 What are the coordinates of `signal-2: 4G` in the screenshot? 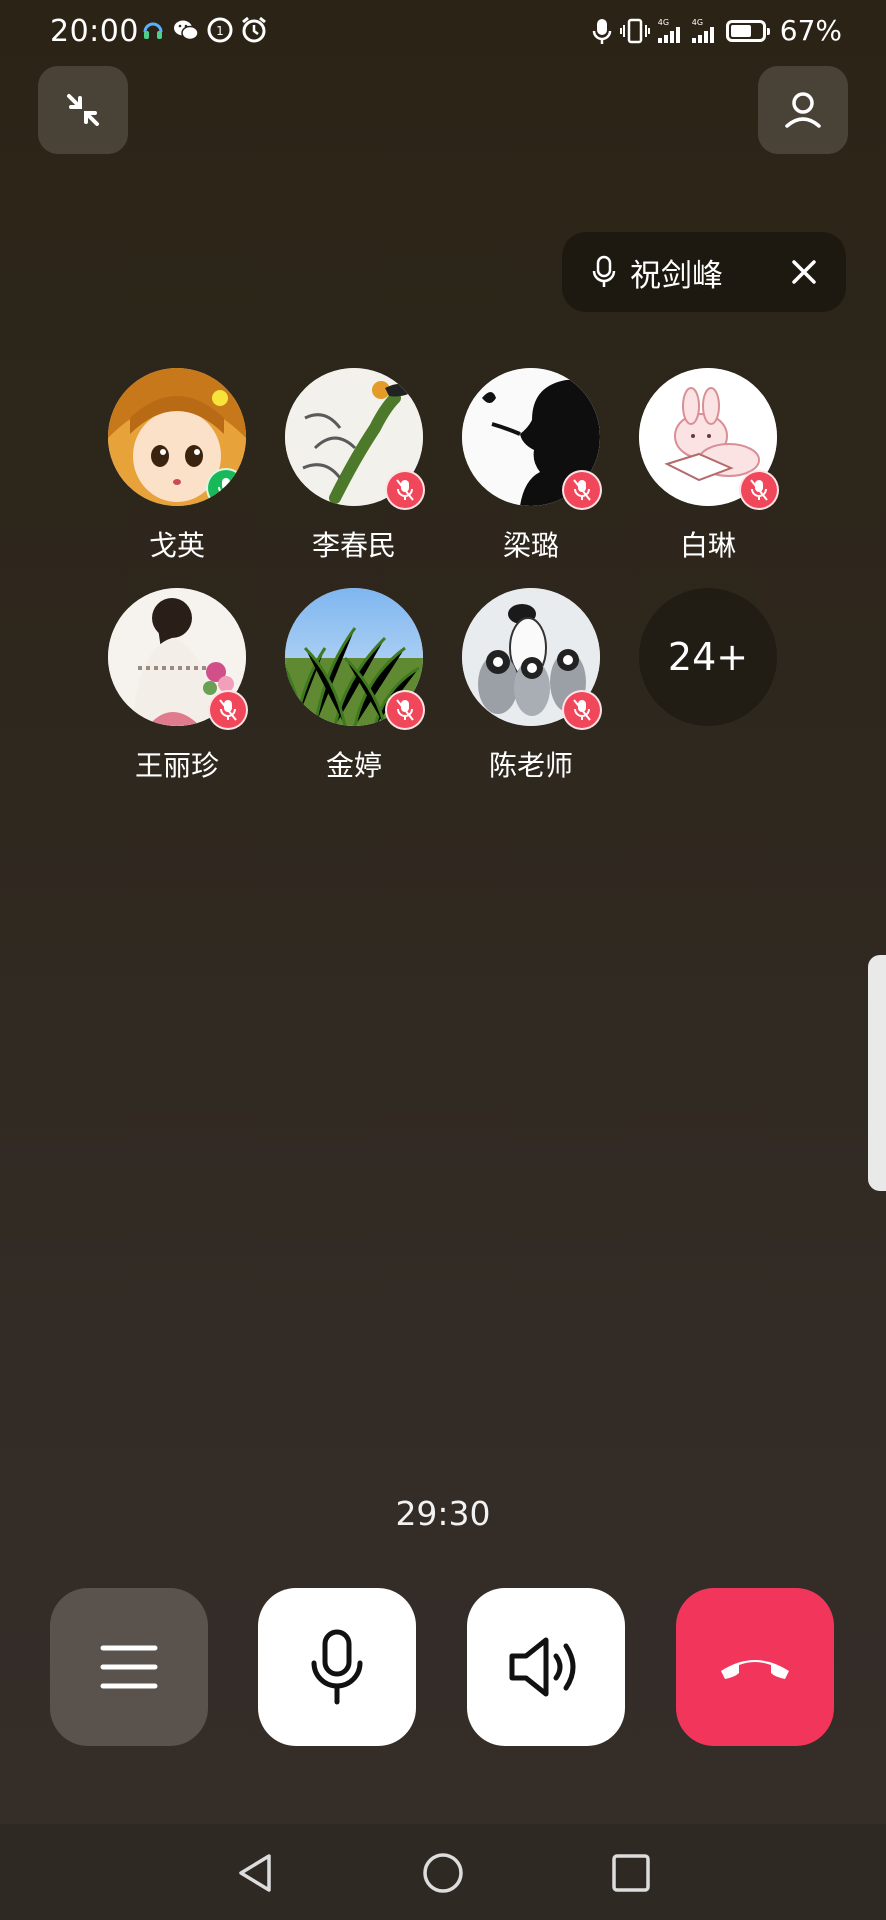 It's located at (703, 30).